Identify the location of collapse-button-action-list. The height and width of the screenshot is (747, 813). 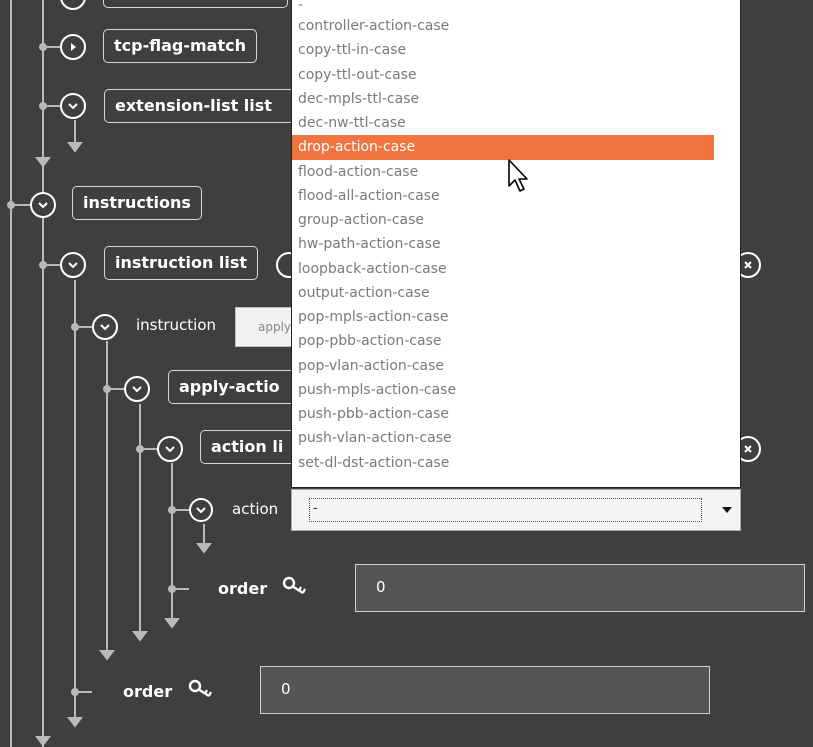
(170, 449).